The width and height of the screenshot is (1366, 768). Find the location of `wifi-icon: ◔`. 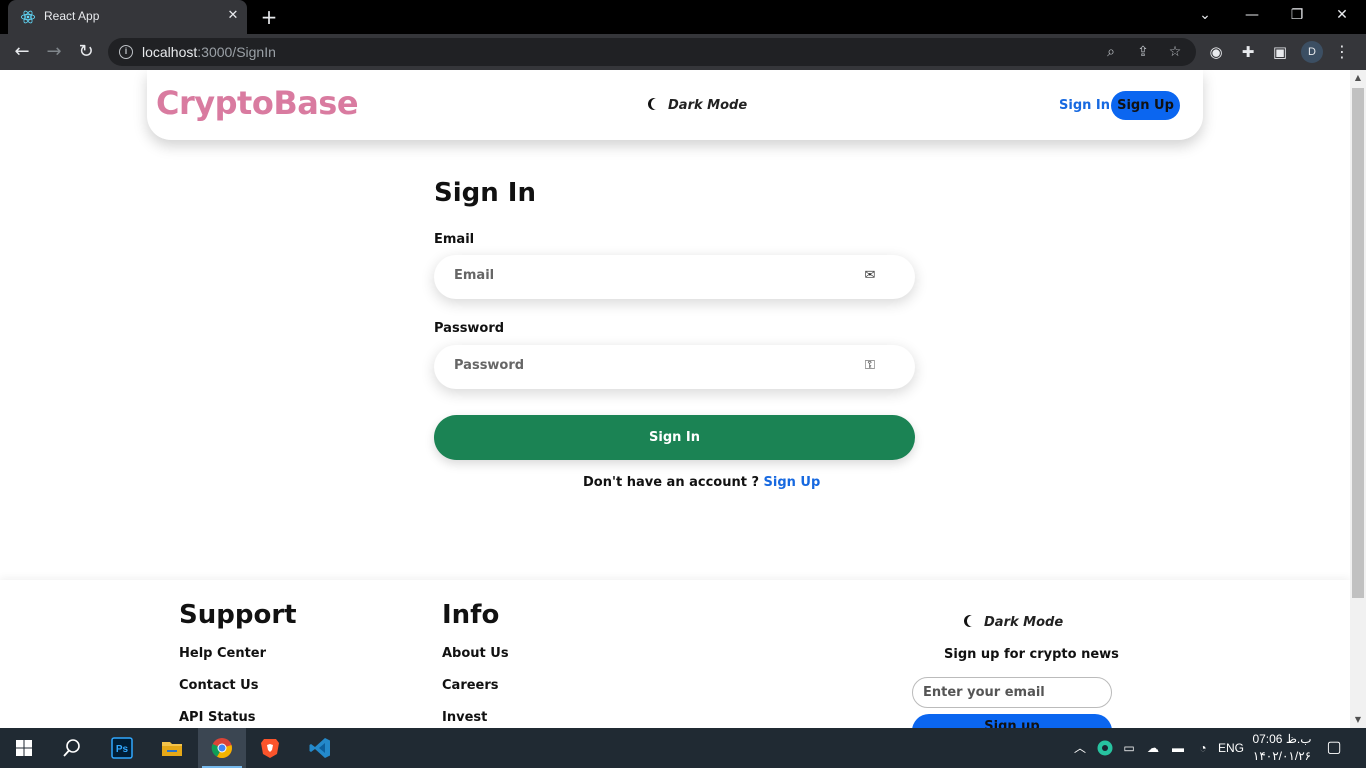

wifi-icon: ◔ is located at coordinates (1203, 748).